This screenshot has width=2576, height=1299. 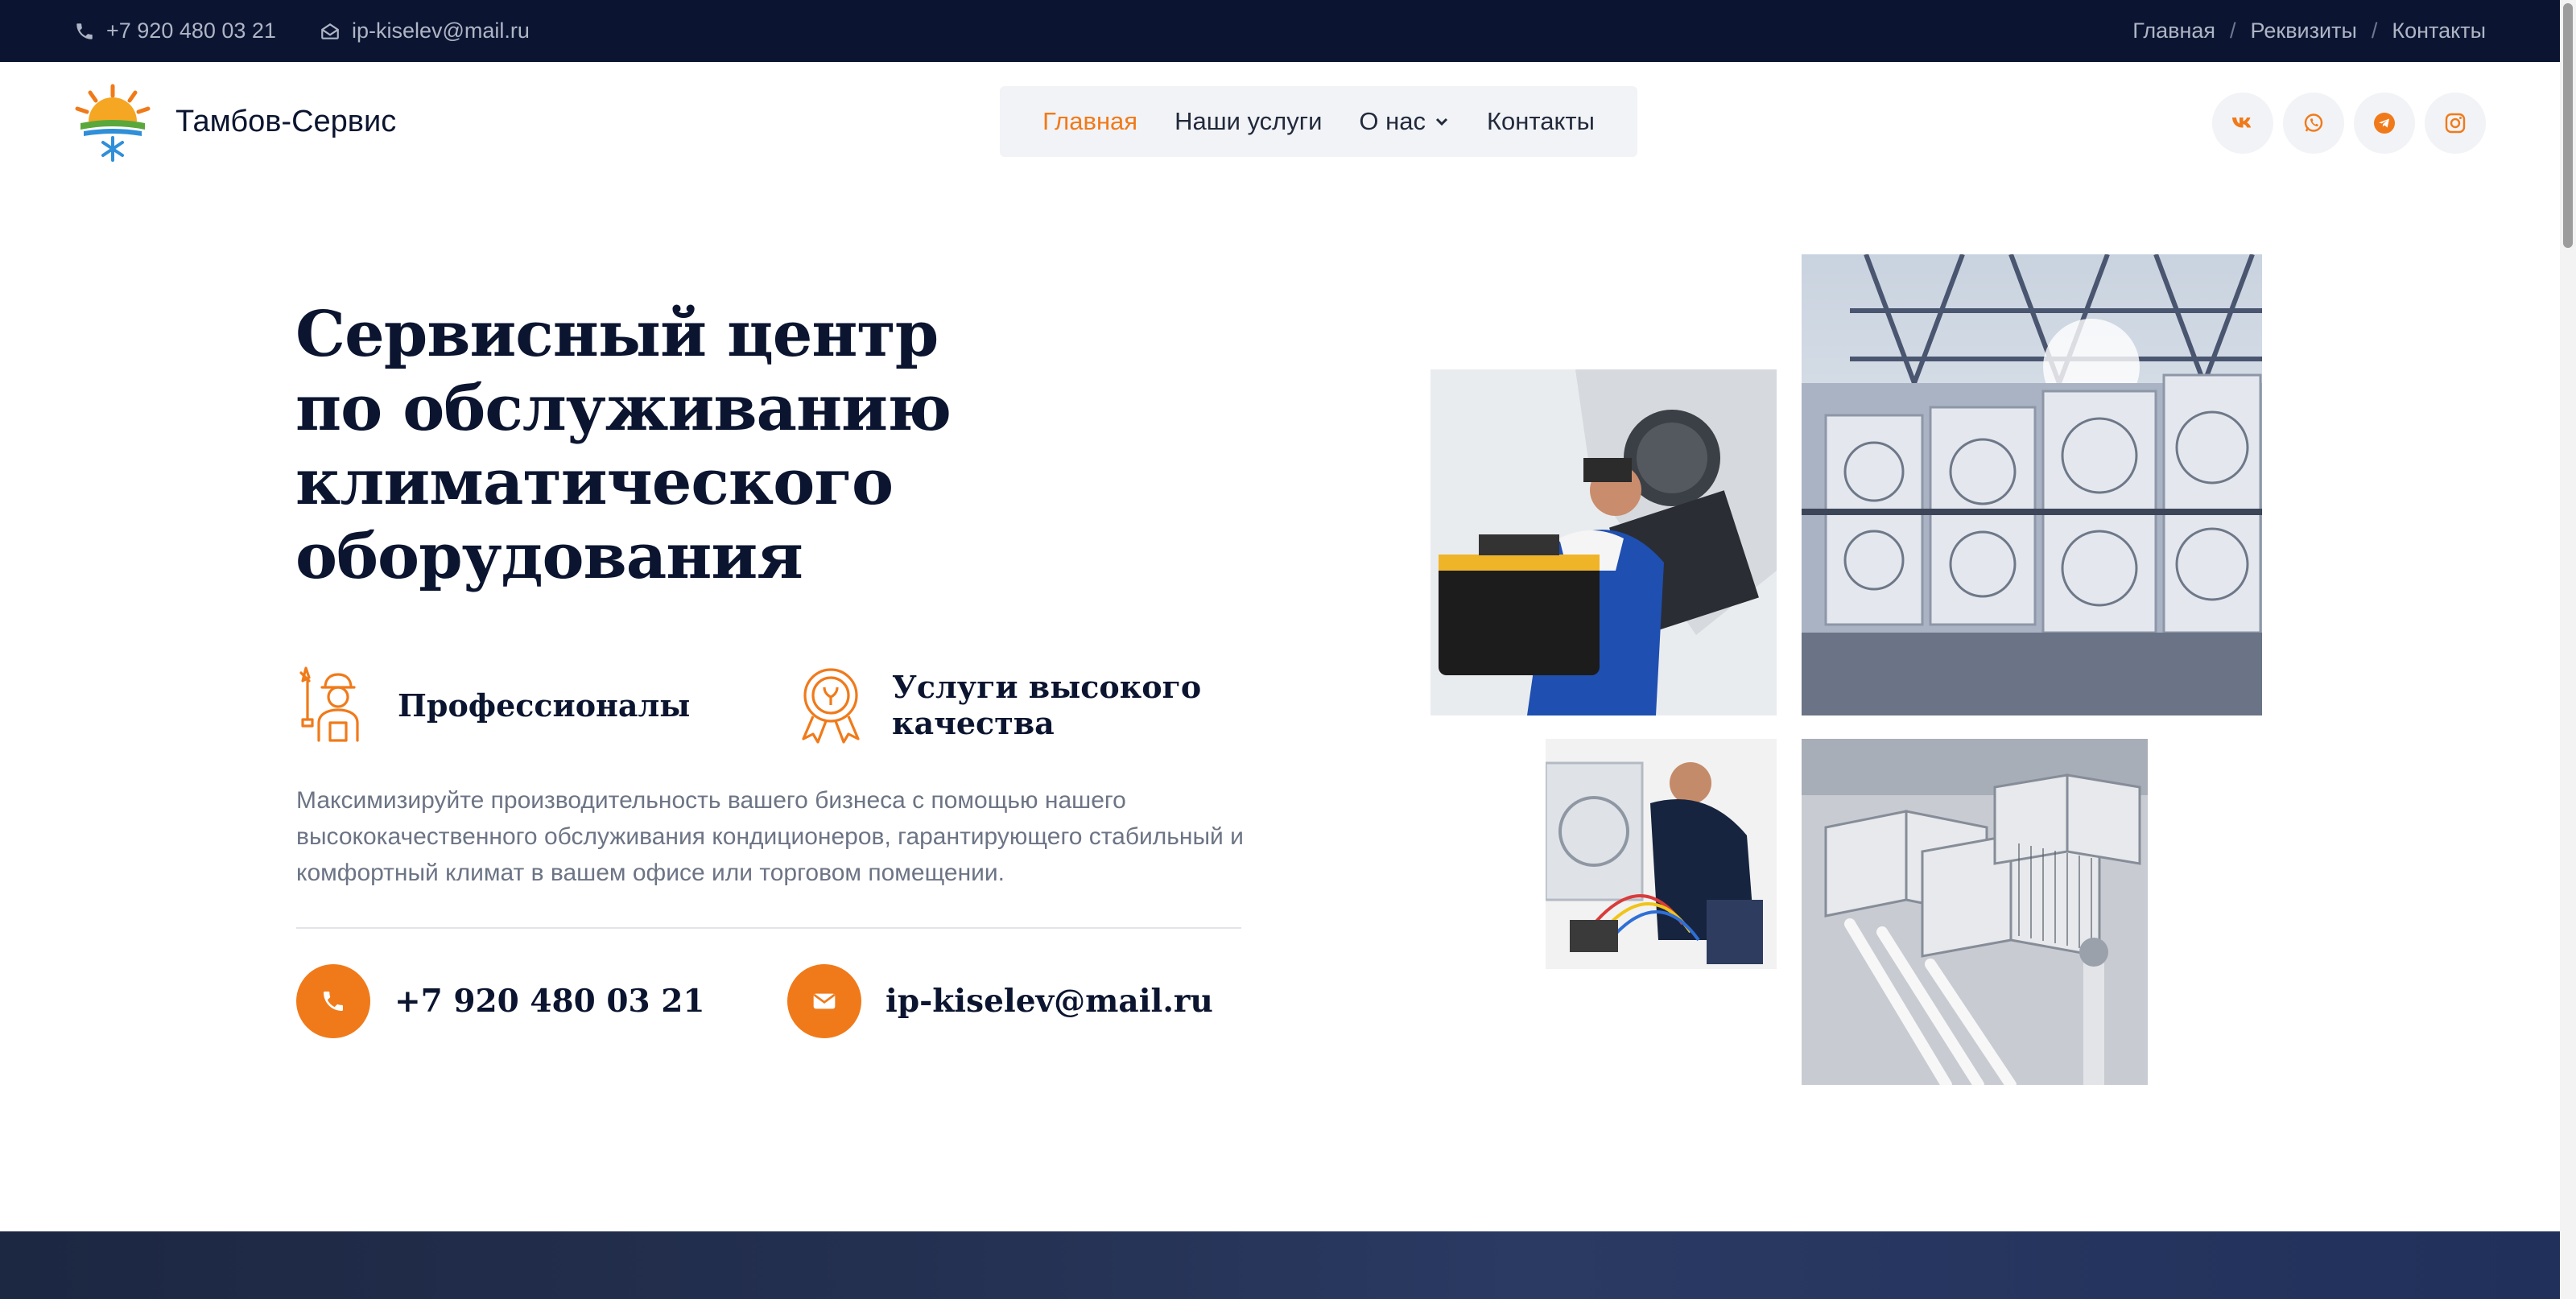 I want to click on top-link-requisites: Реквизиты, so click(x=2304, y=31).